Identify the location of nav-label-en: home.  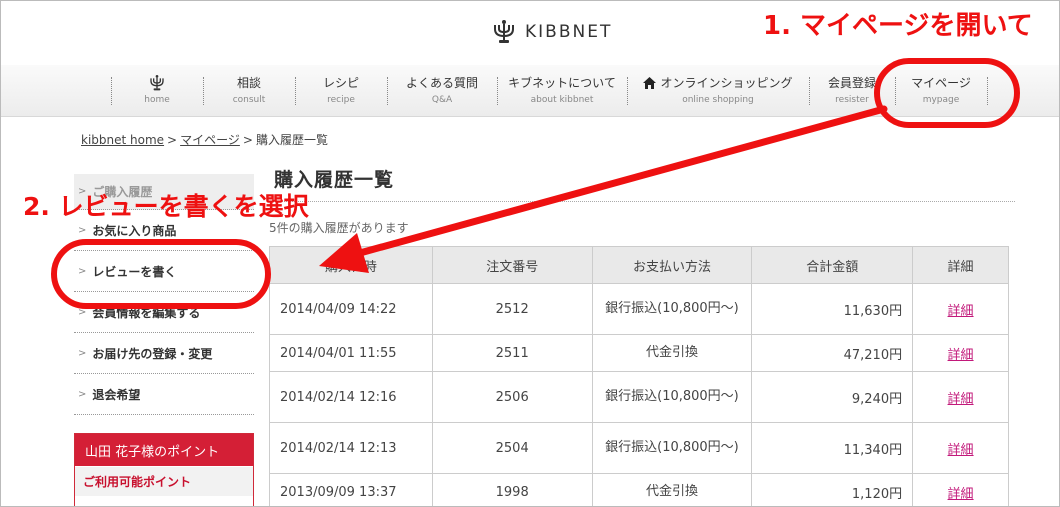
(157, 100).